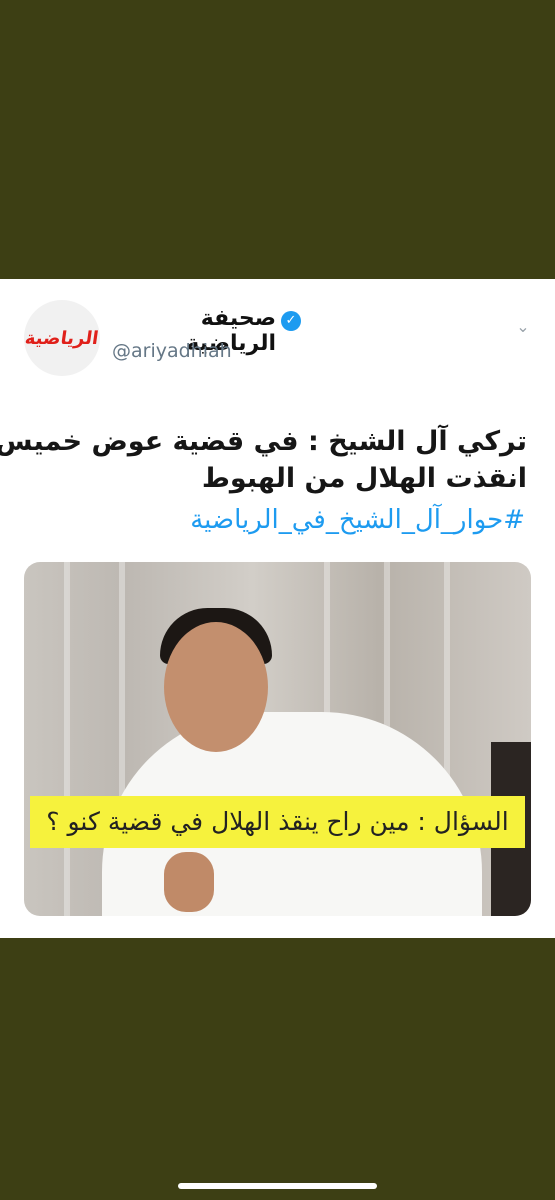 Image resolution: width=555 pixels, height=1200 pixels. Describe the element at coordinates (357, 520) in the screenshot. I see `hashtag-link: #حوار_آل_الشيخ_في_الرياضية` at that location.